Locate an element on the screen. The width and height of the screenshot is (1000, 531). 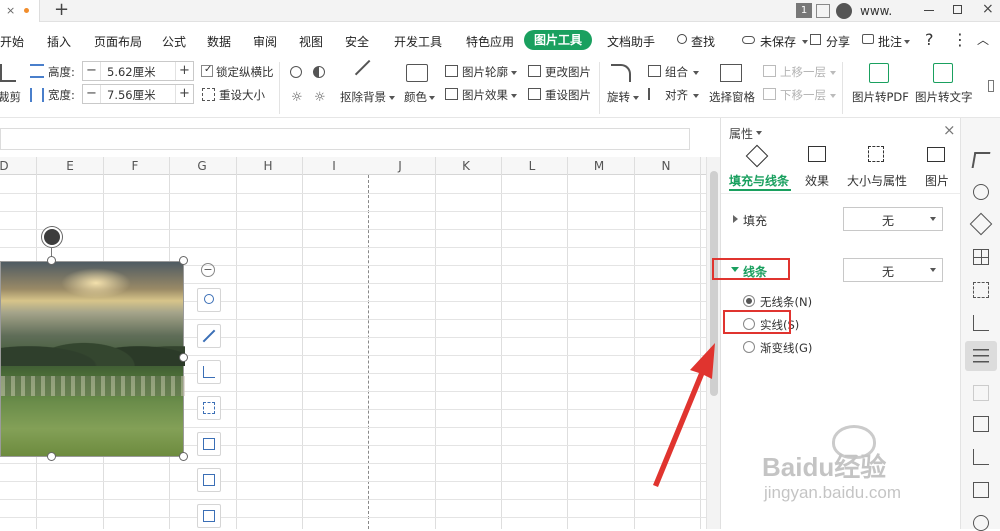
resize-handle-bottom is located at coordinates (51, 456).